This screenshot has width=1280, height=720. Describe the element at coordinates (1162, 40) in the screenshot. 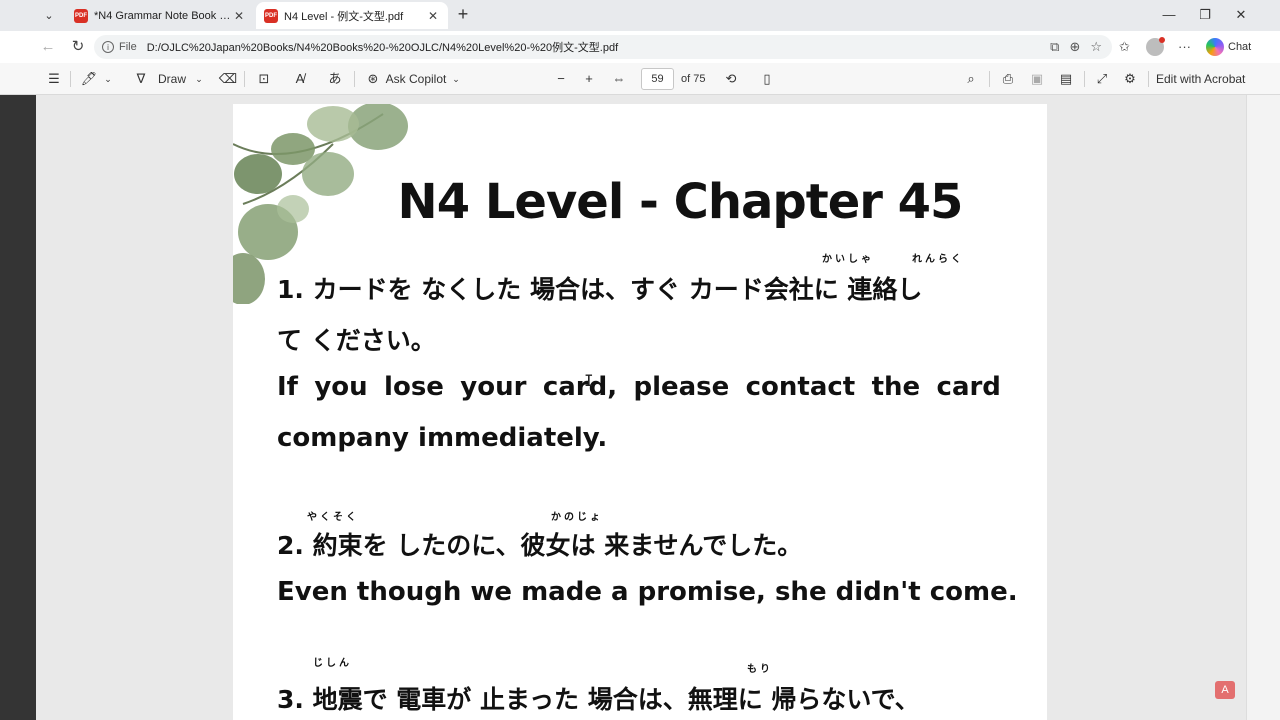

I see `notification-dot-icon` at that location.